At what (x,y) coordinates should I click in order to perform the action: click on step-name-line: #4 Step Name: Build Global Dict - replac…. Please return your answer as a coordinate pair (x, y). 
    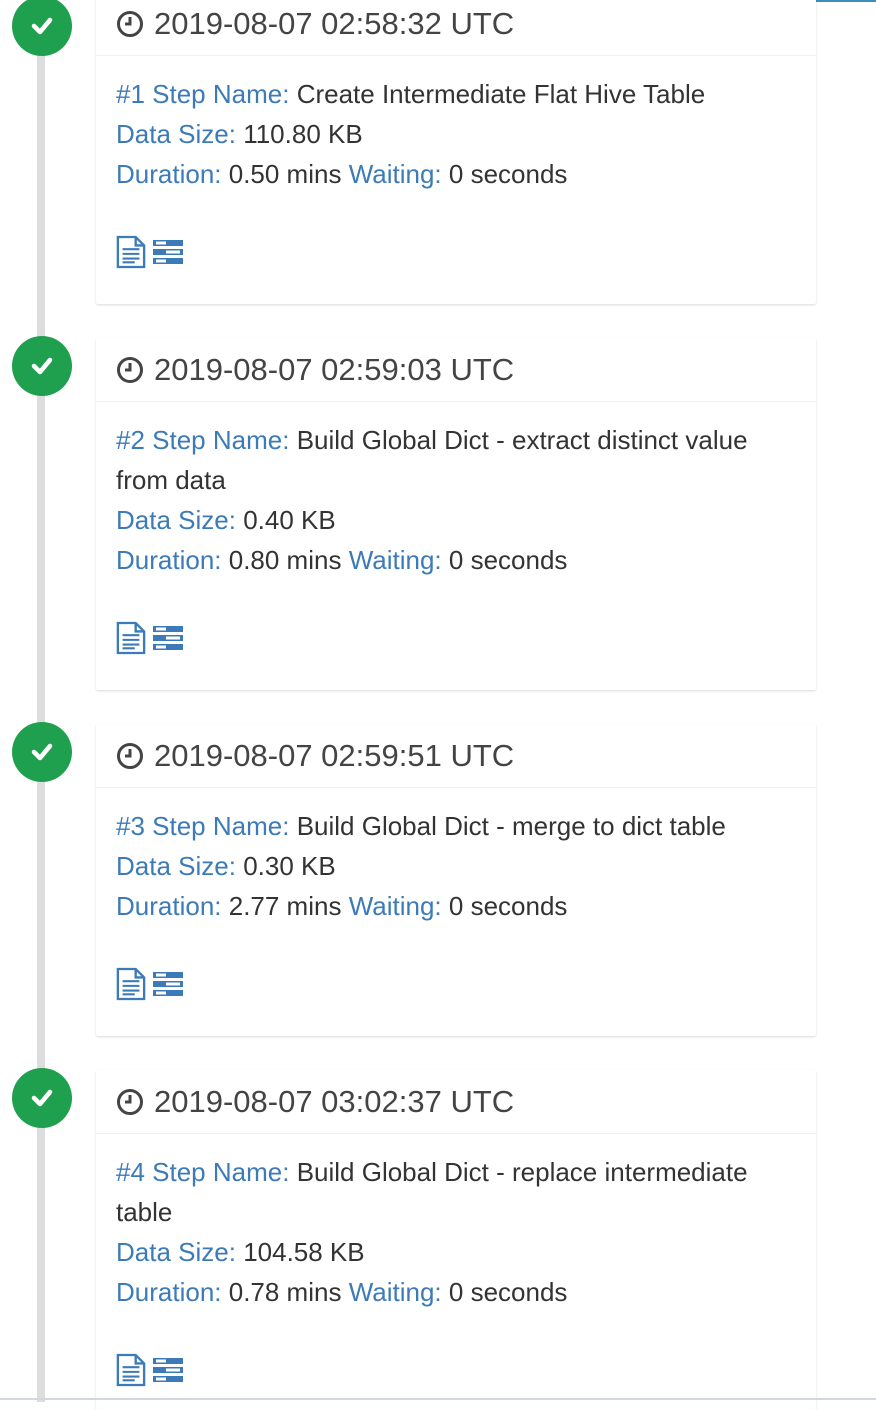
    Looking at the image, I should click on (456, 1192).